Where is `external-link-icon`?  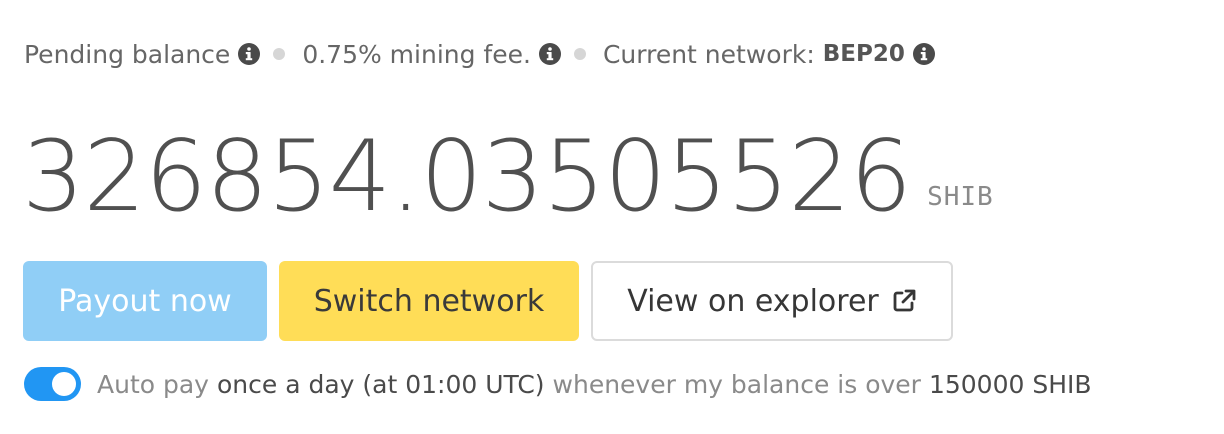 external-link-icon is located at coordinates (904, 301).